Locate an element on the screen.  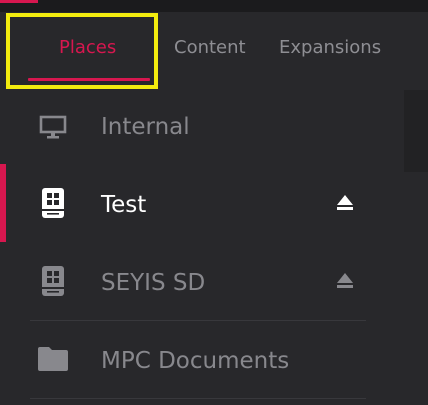
top-accent-bar is located at coordinates (19, 1).